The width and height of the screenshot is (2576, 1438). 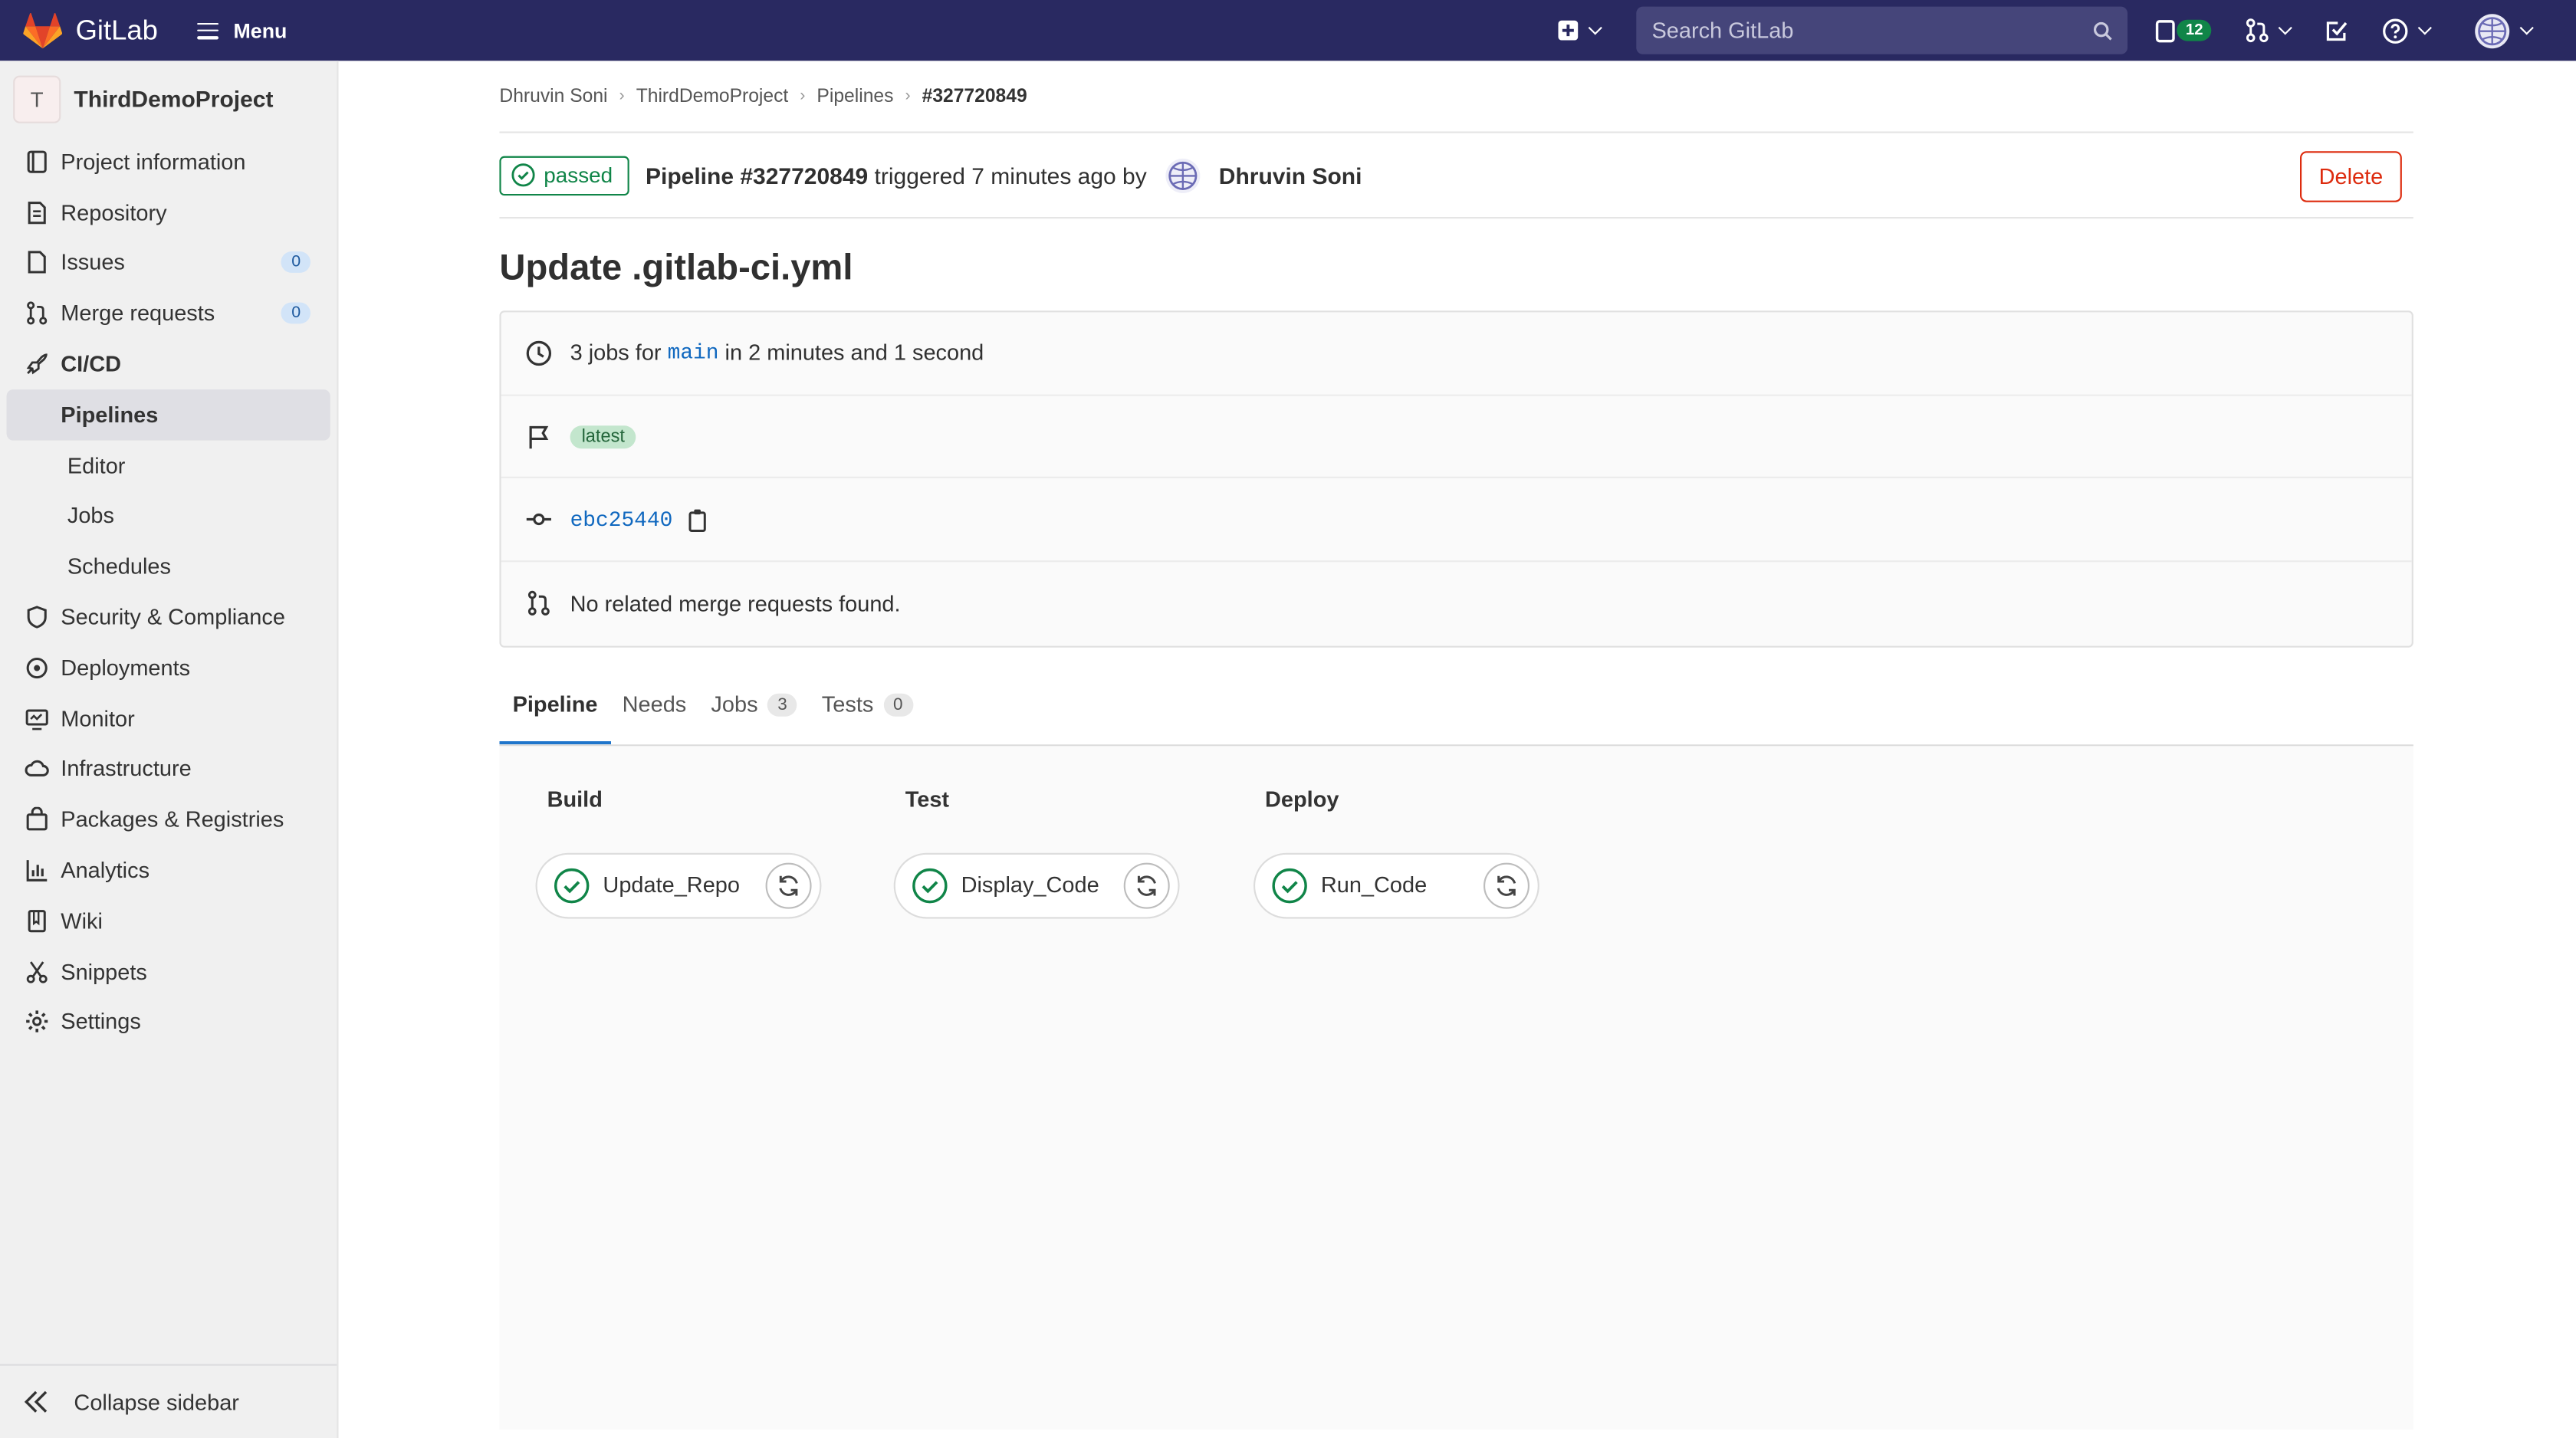 I want to click on sidebar-item-repository: Repository, so click(x=169, y=212).